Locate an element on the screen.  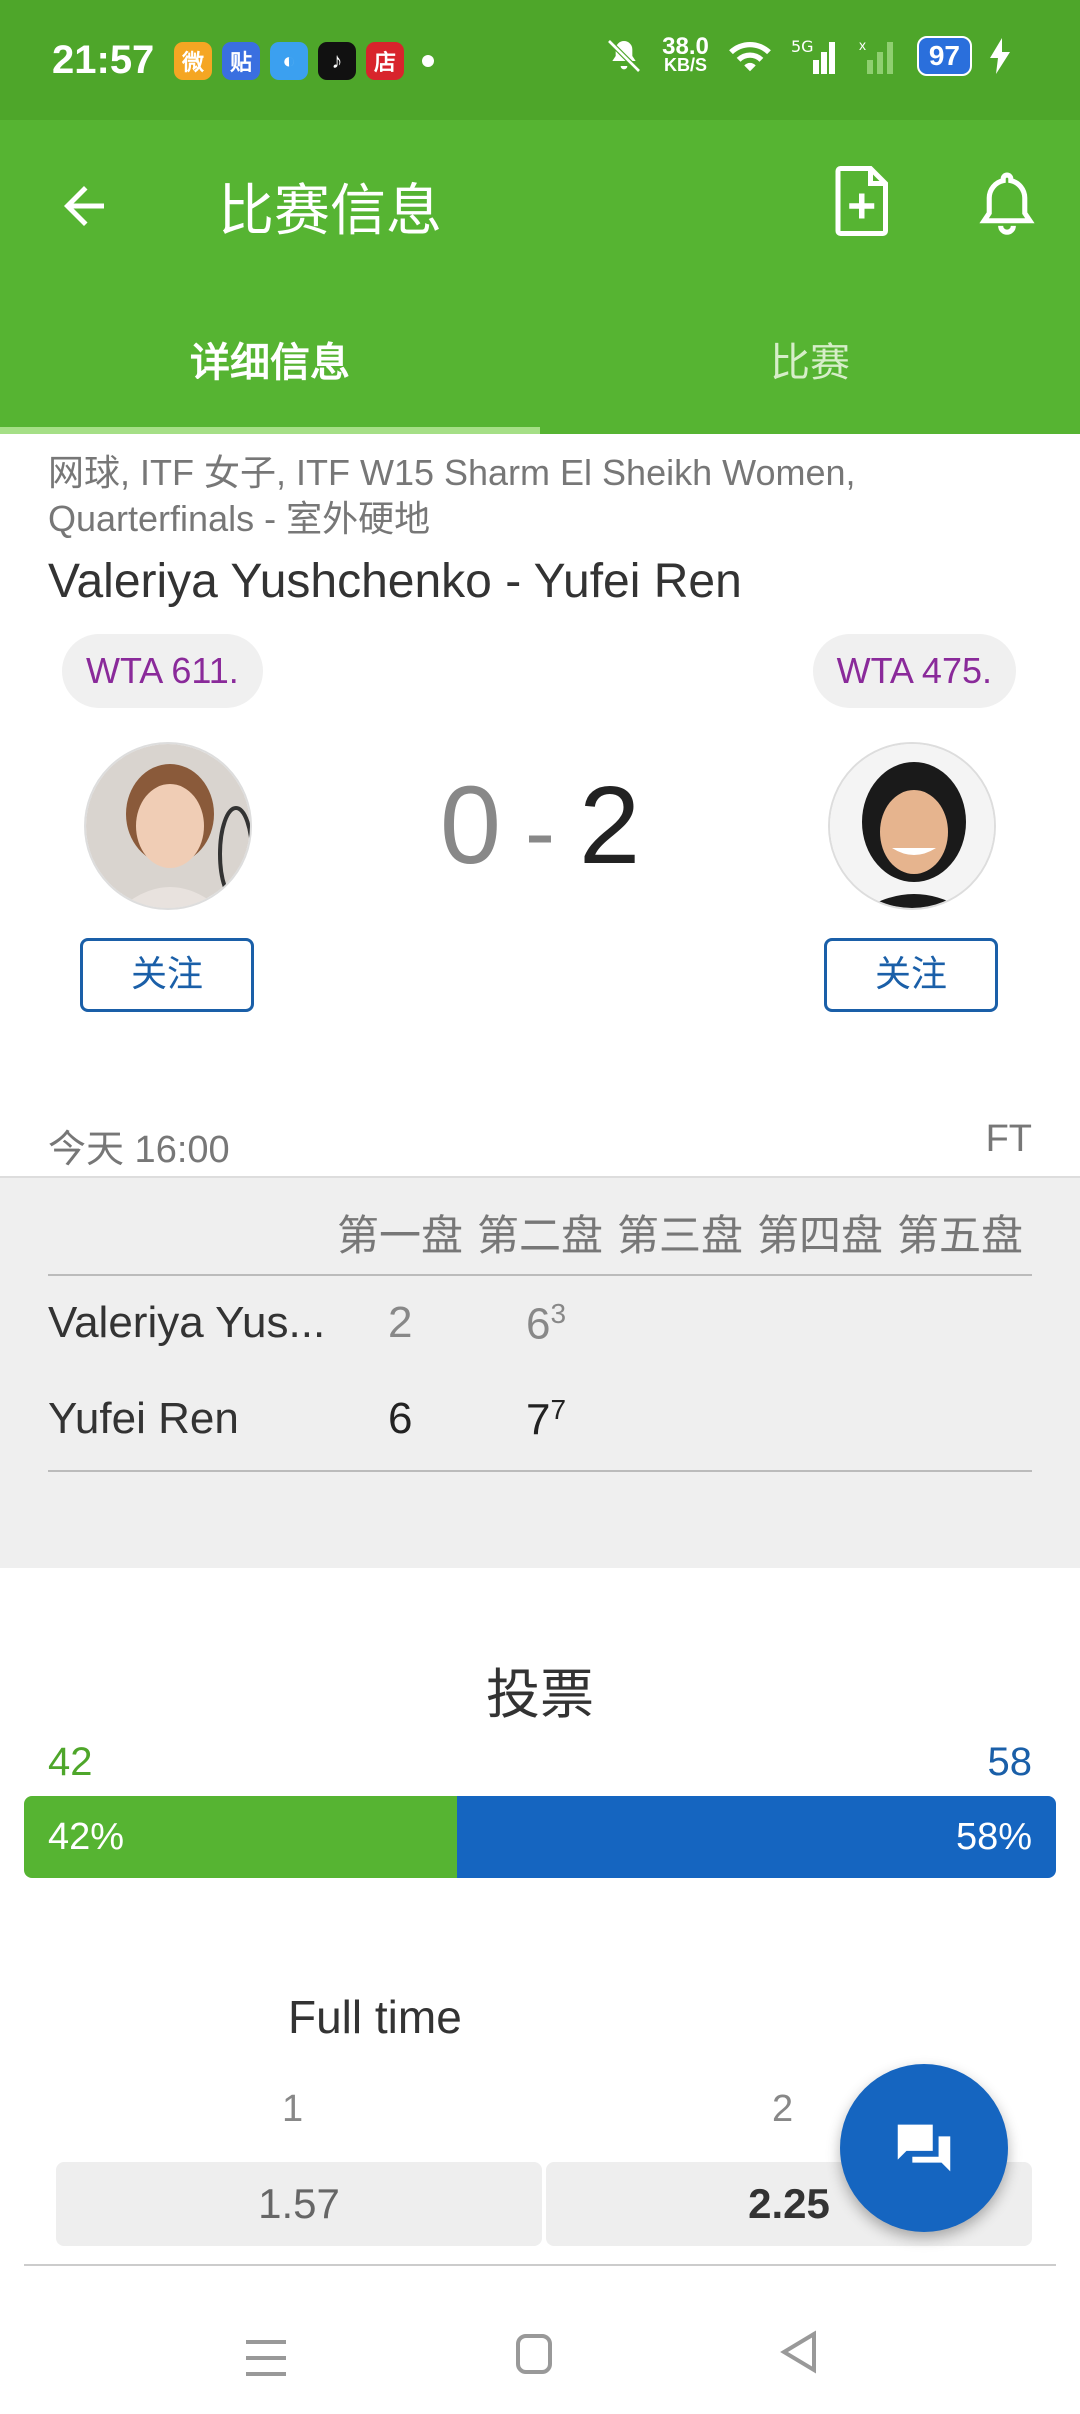
follow-away-button: 关注 is located at coordinates (911, 975).